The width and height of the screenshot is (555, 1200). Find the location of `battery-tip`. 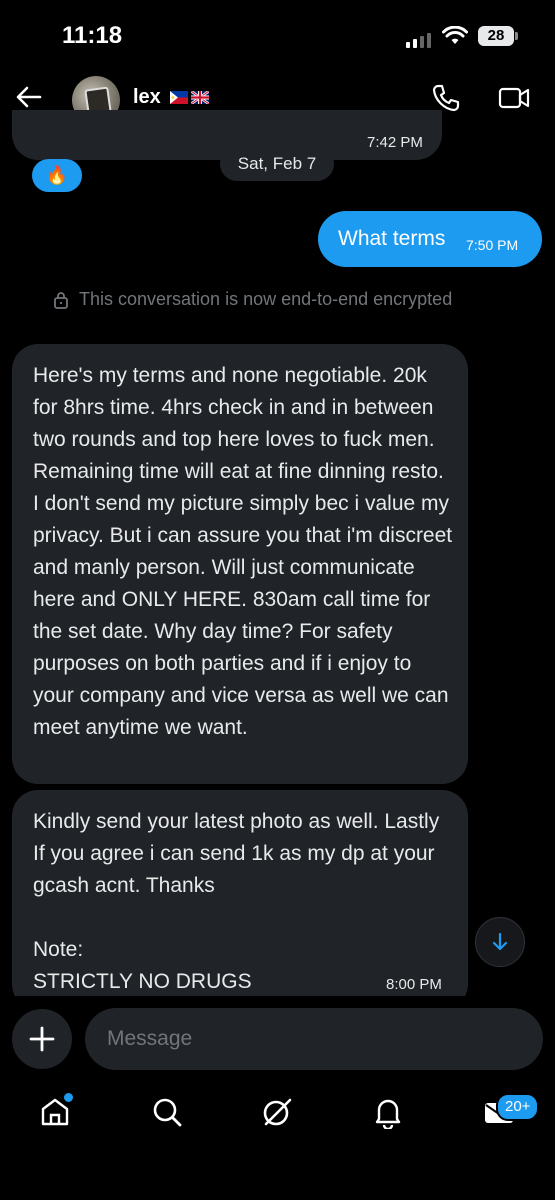

battery-tip is located at coordinates (516, 36).